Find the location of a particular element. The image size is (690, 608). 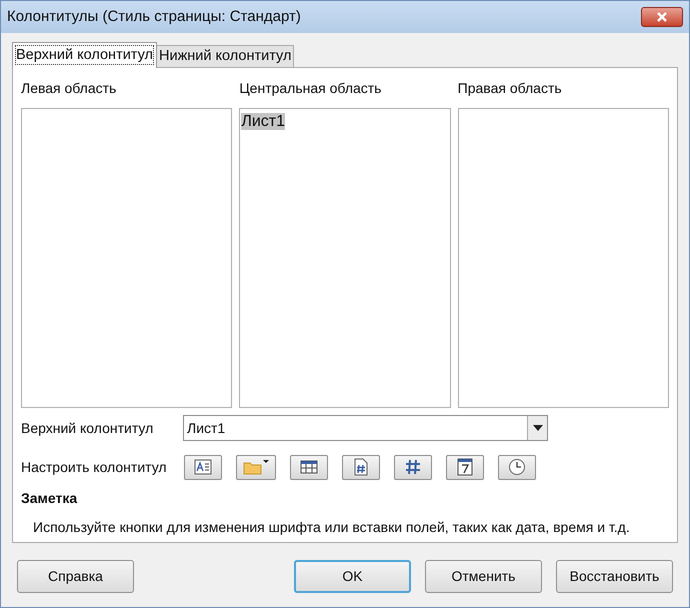

note-title: Заметка is located at coordinates (49, 498).